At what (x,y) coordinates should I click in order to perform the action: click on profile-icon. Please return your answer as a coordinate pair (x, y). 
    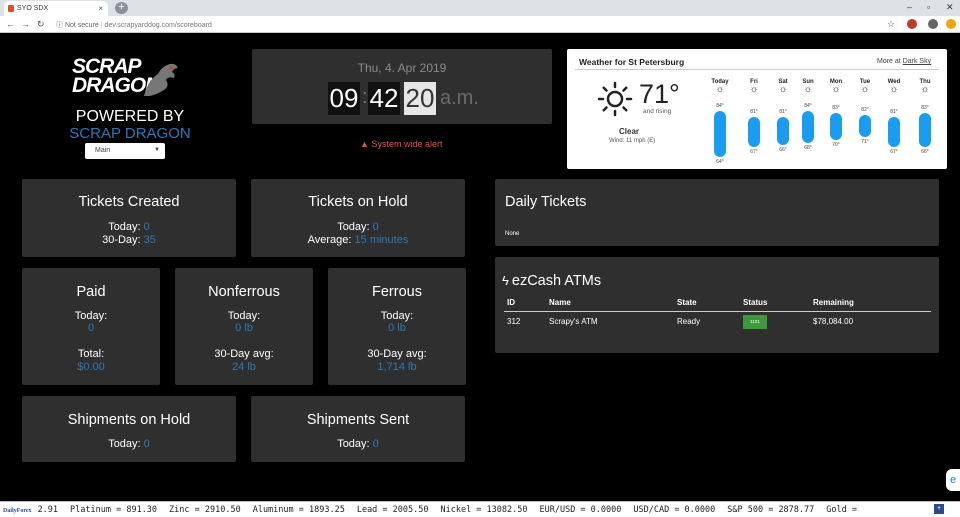
    Looking at the image, I should click on (933, 24).